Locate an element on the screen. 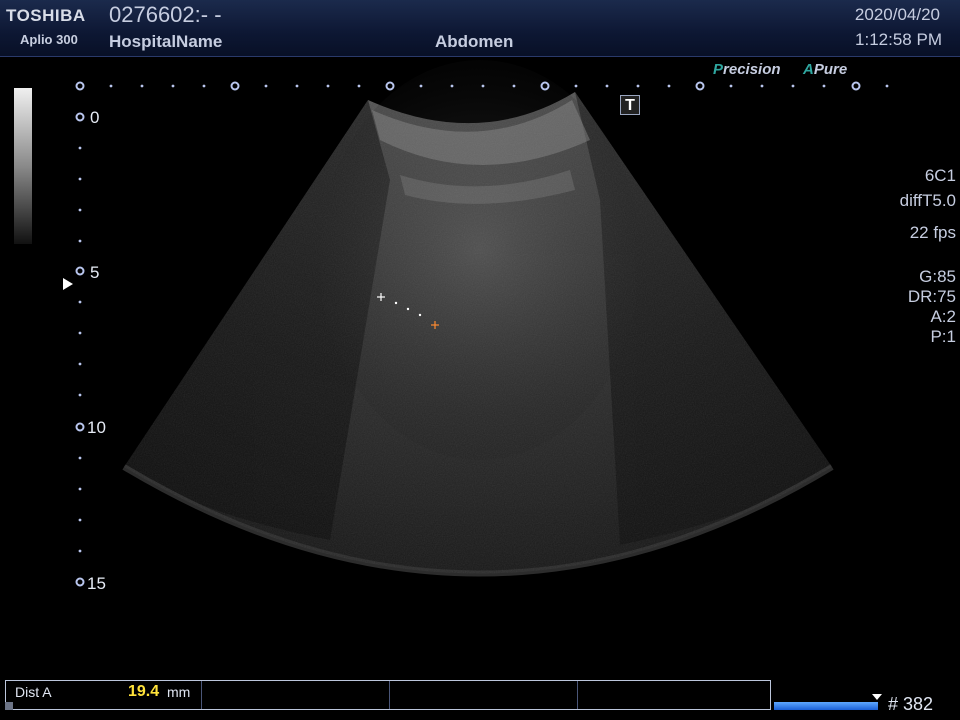 The height and width of the screenshot is (720, 960). imaging-mode: diffT5.0 is located at coordinates (927, 200).